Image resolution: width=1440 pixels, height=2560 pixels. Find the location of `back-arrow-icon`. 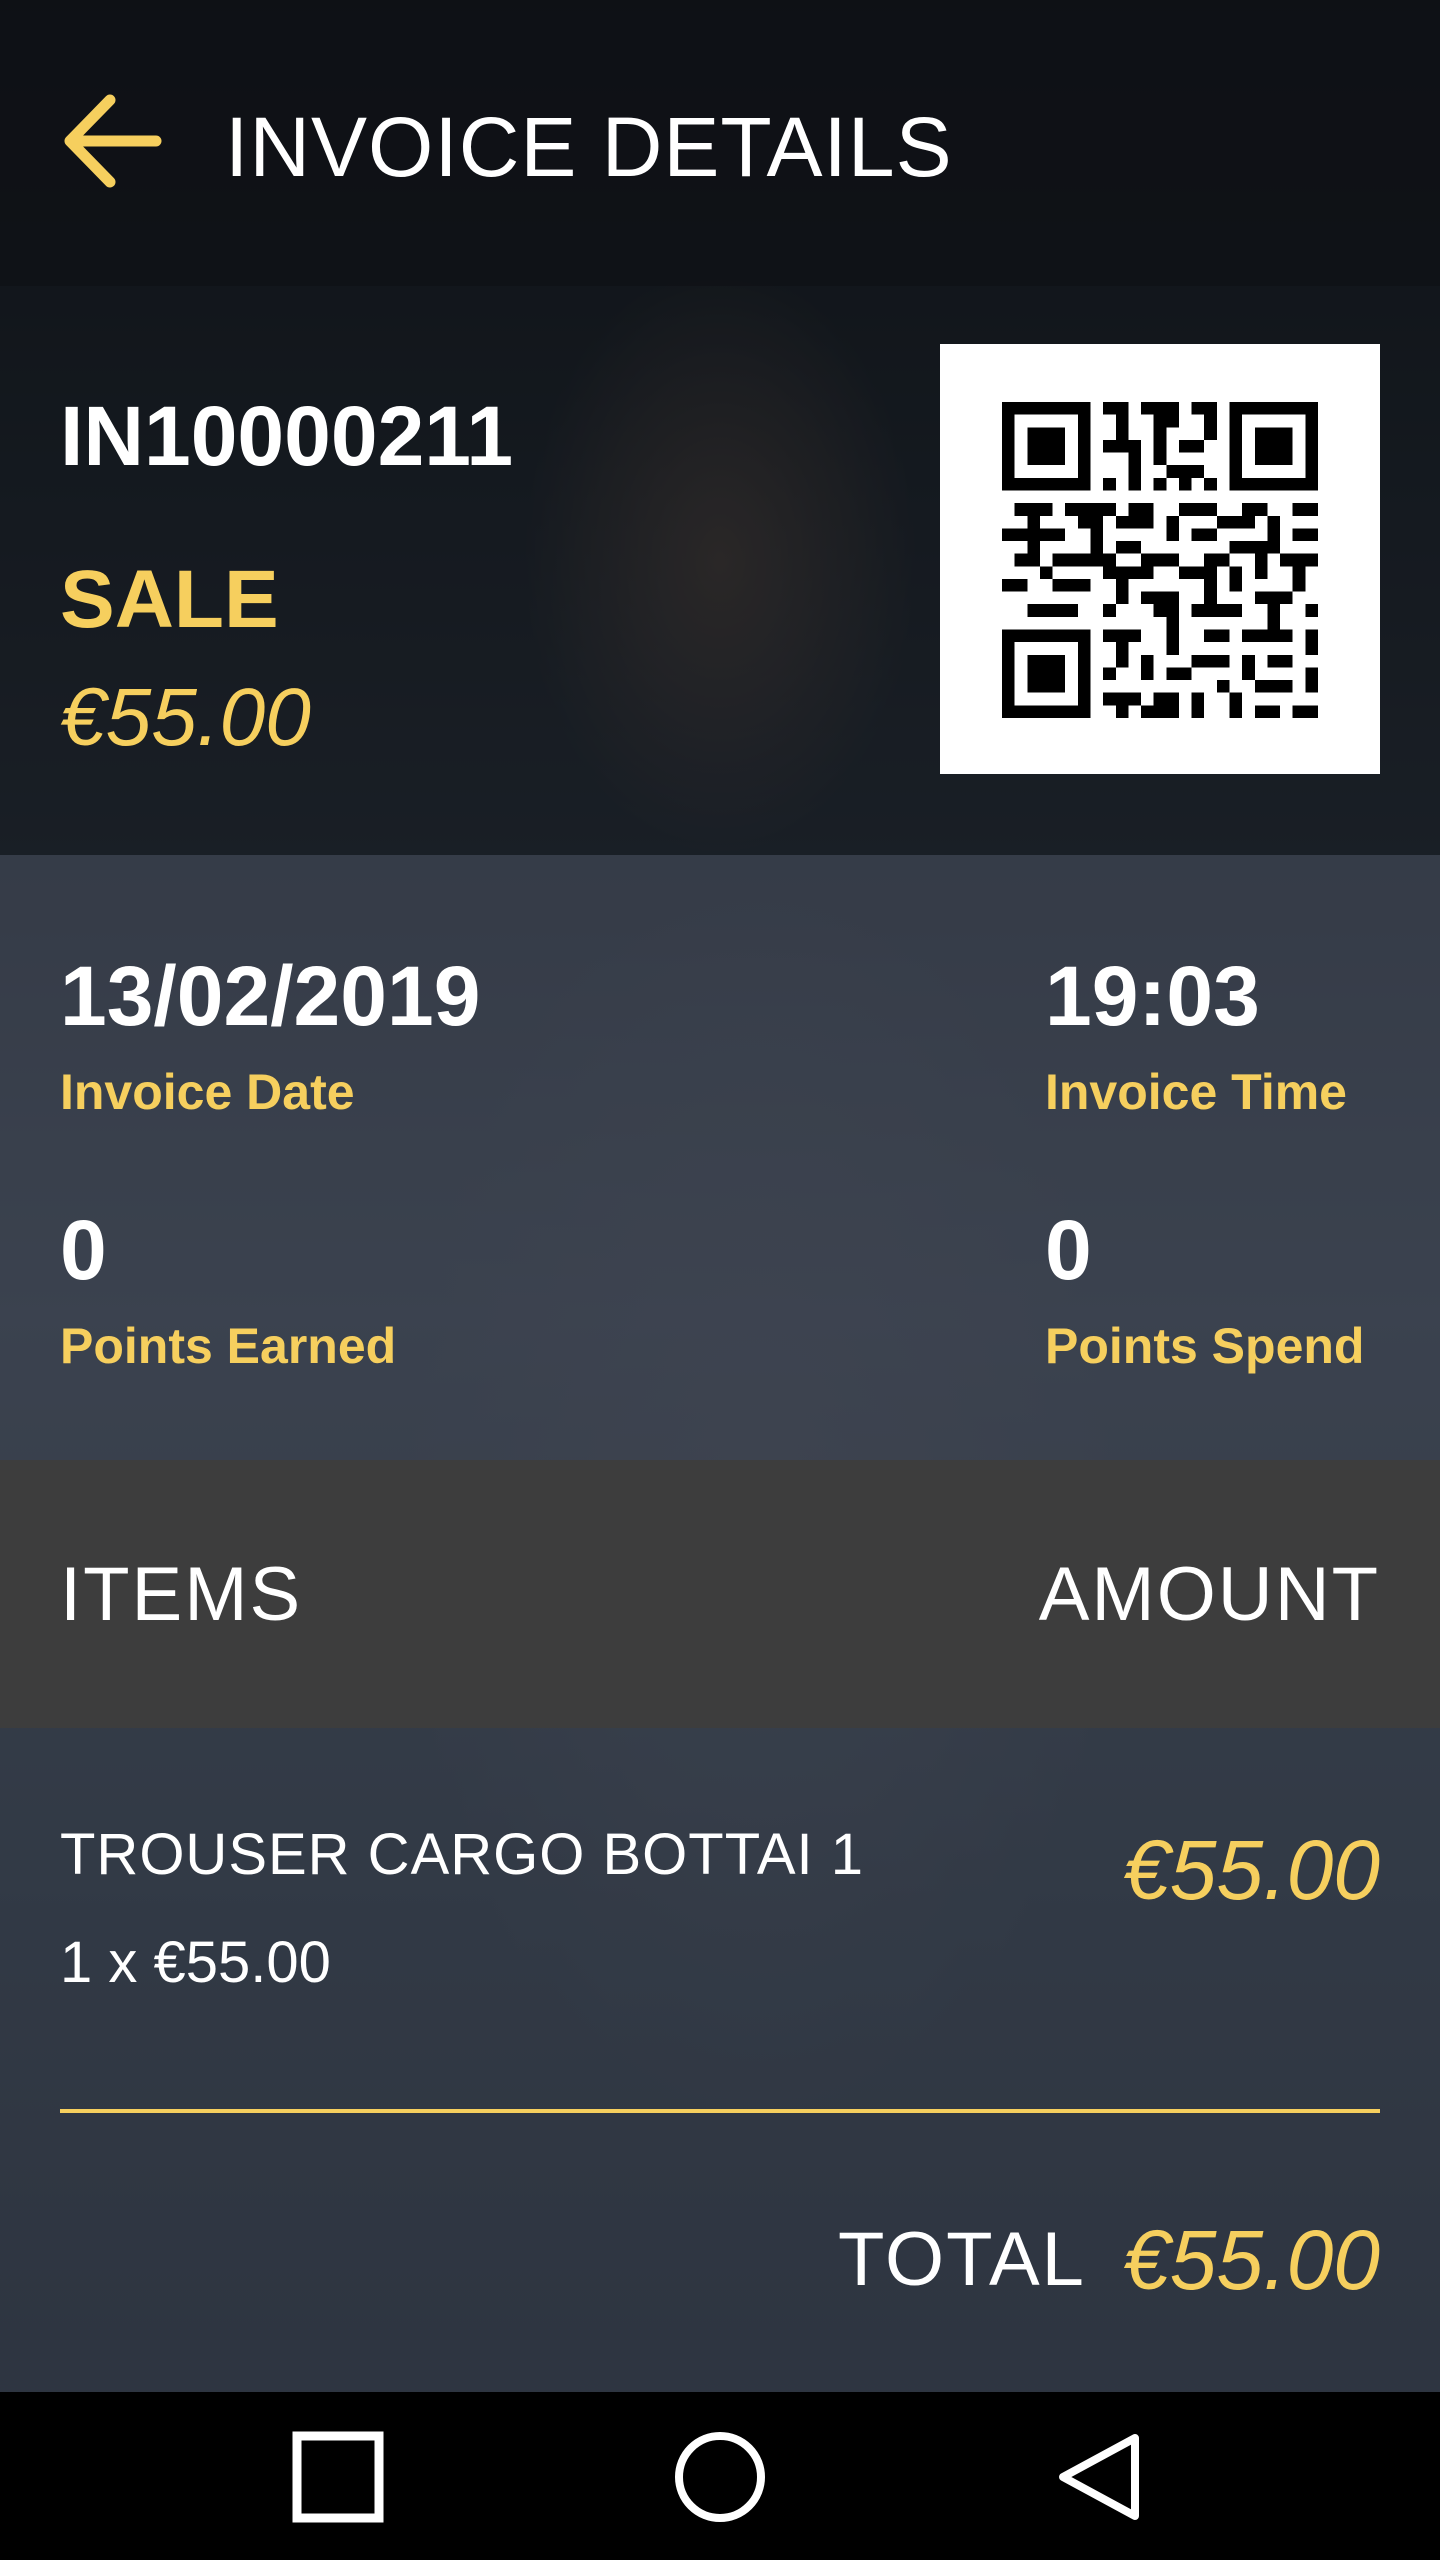

back-arrow-icon is located at coordinates (113, 141).